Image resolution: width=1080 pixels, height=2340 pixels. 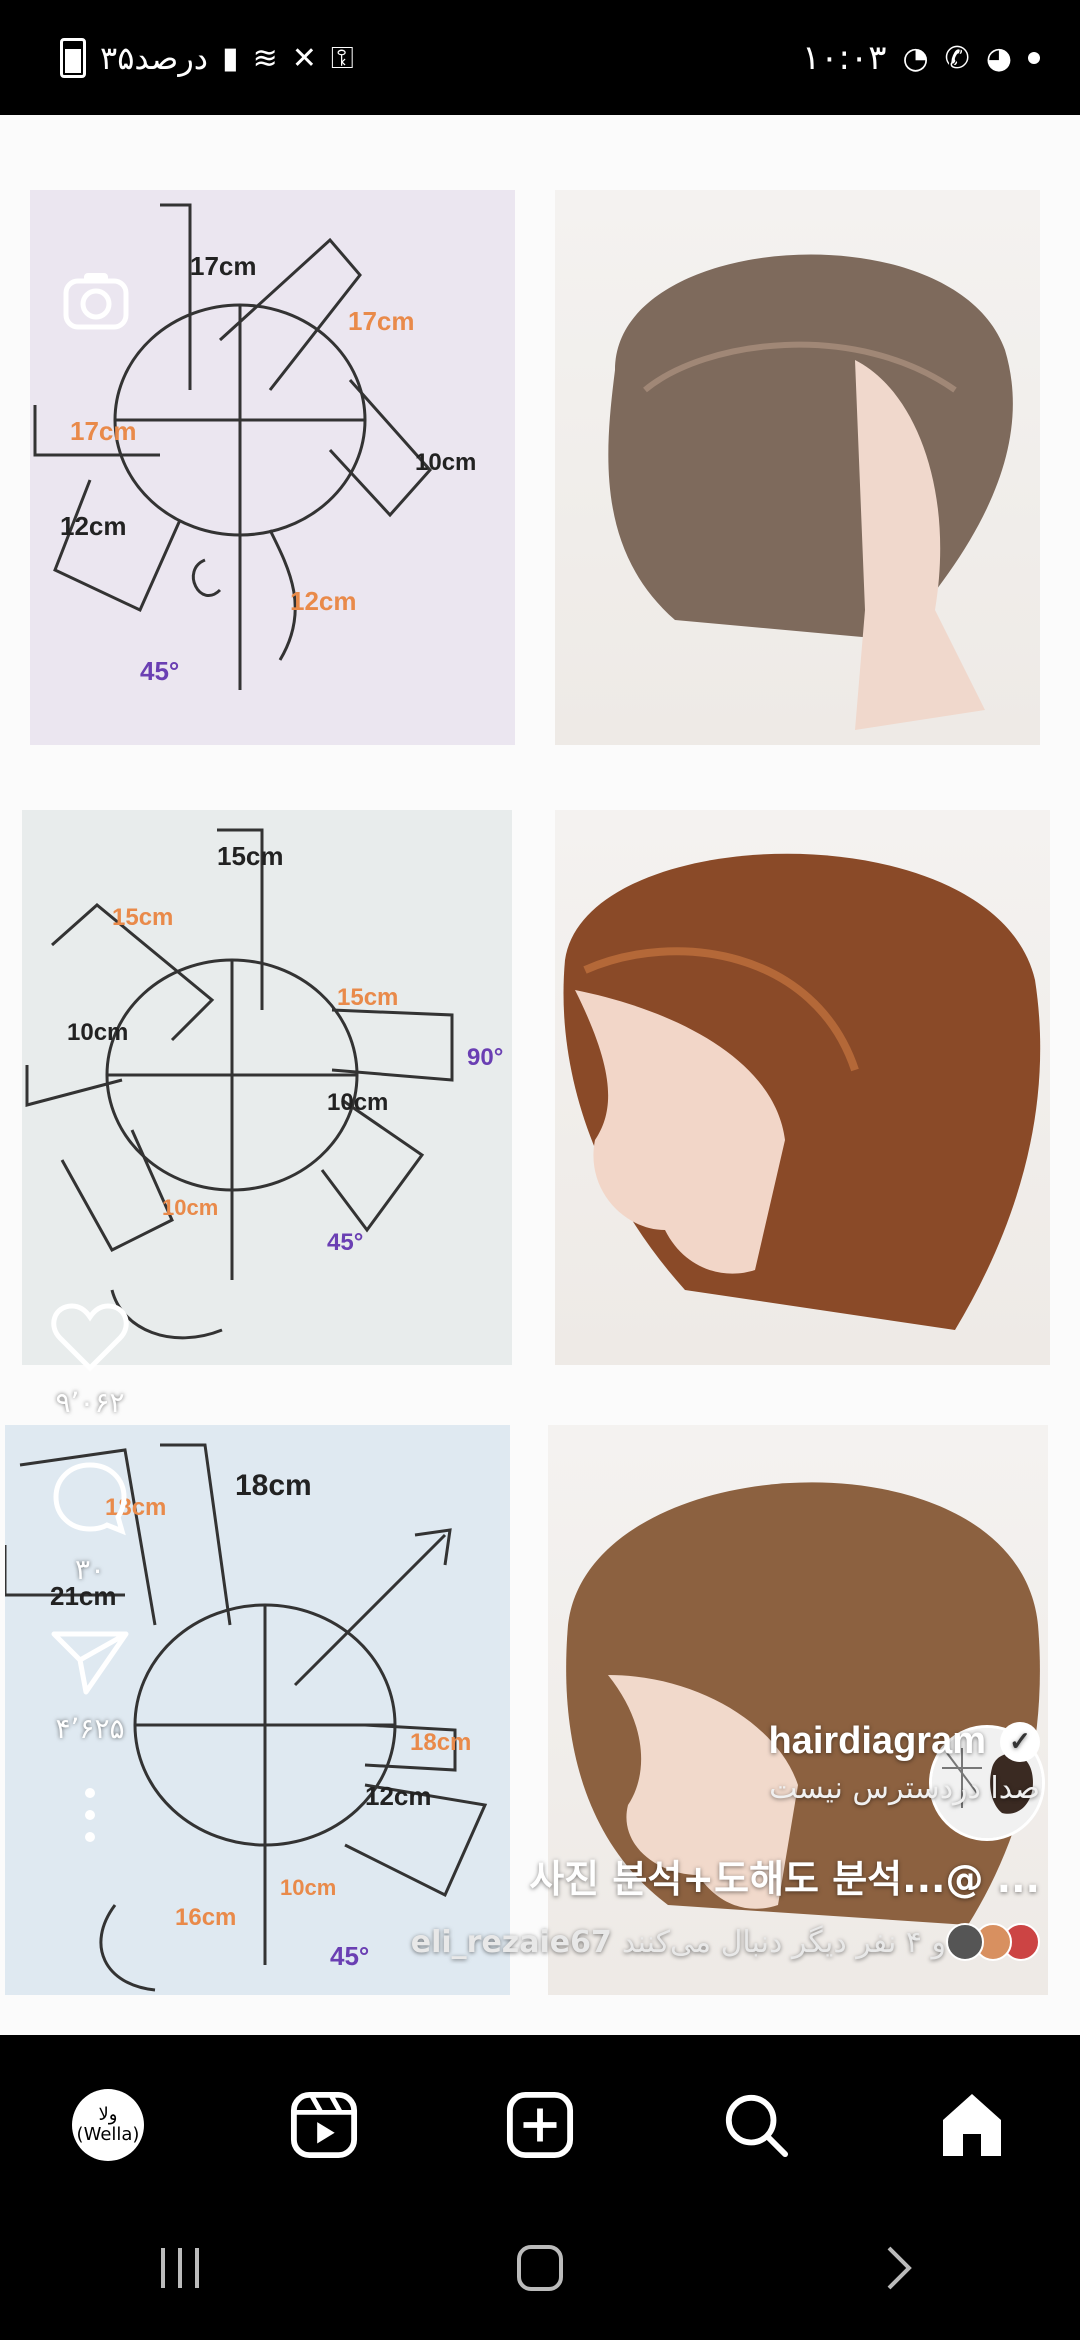 I want to click on follower-avatar, so click(x=965, y=1942).